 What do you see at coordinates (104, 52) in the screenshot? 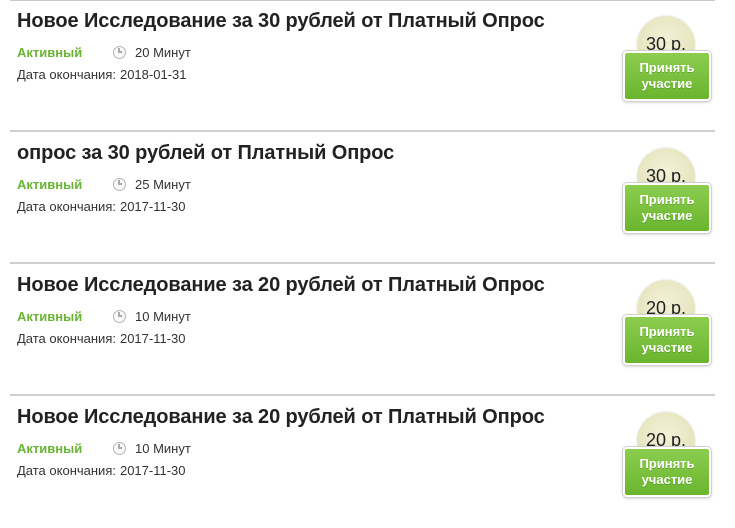
I see `survey-meta: Активный 20 Минут` at bounding box center [104, 52].